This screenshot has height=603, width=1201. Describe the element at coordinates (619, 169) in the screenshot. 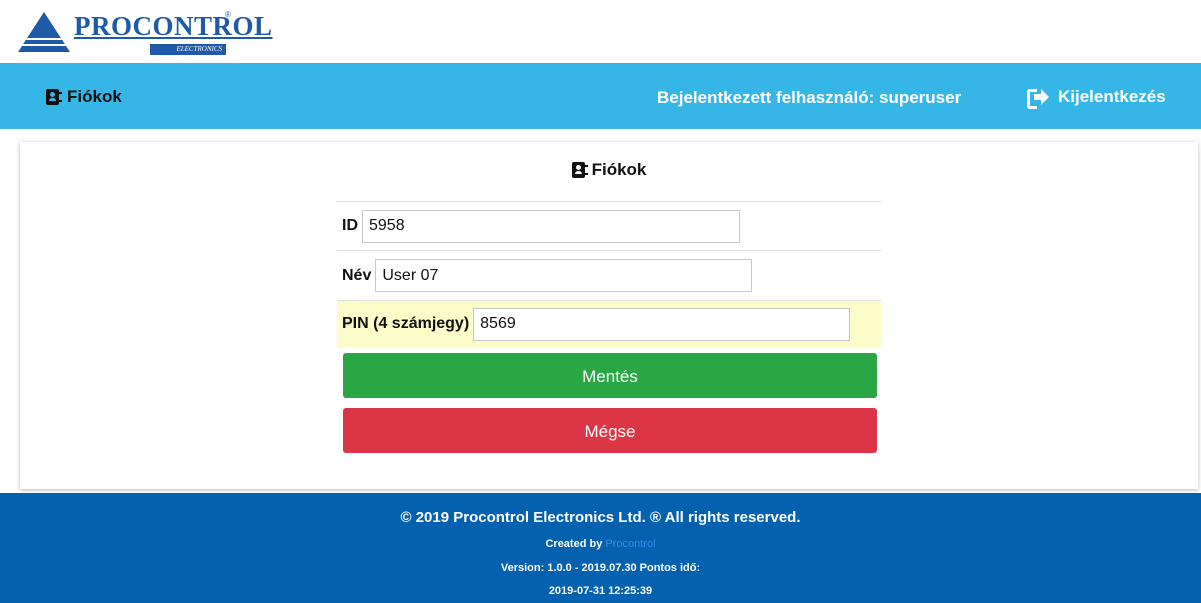

I see `card-title-text: Fiókok` at that location.